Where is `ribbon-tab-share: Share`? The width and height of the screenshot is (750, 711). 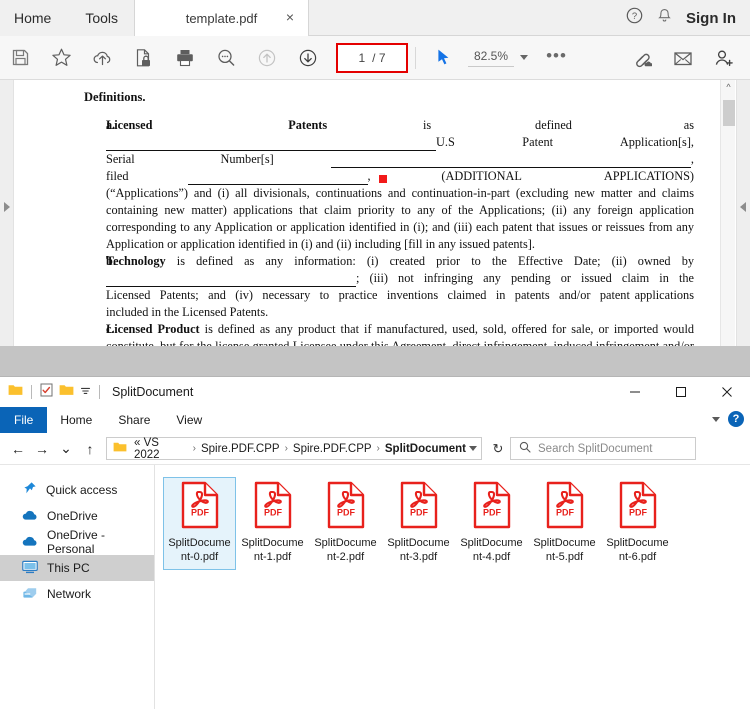
ribbon-tab-share: Share is located at coordinates (134, 420).